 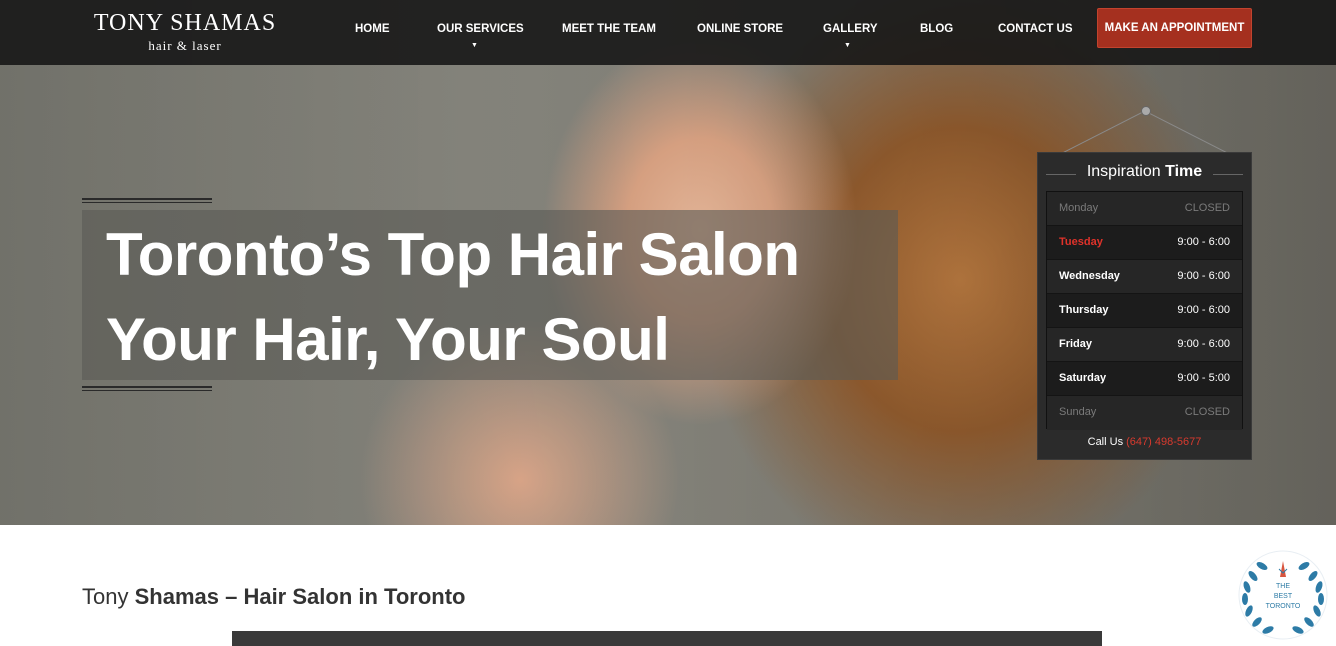 What do you see at coordinates (667, 638) in the screenshot?
I see `featured-media-preview` at bounding box center [667, 638].